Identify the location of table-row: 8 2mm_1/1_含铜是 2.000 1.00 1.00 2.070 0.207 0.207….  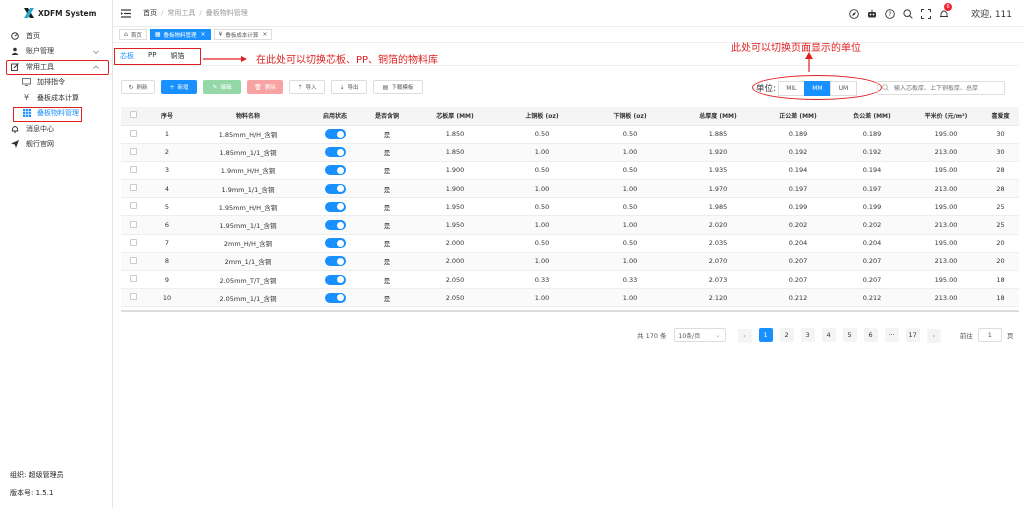
(570, 262).